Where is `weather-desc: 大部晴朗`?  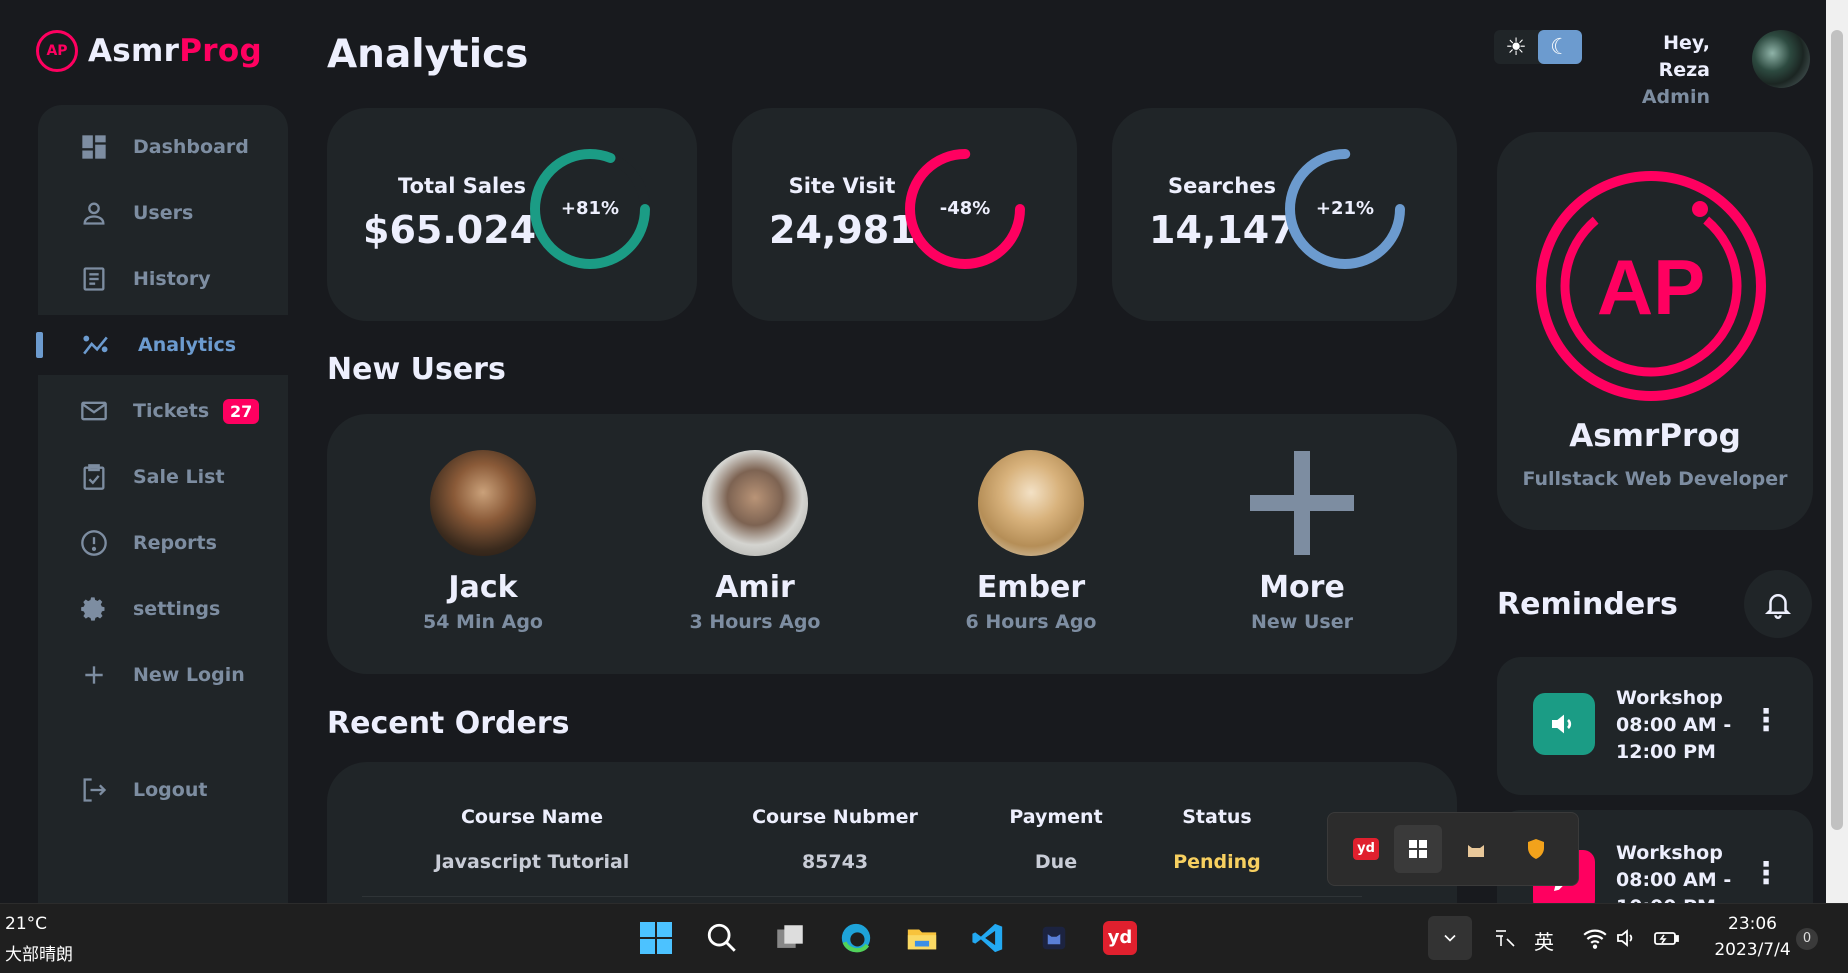
weather-desc: 大部晴朗 is located at coordinates (39, 952).